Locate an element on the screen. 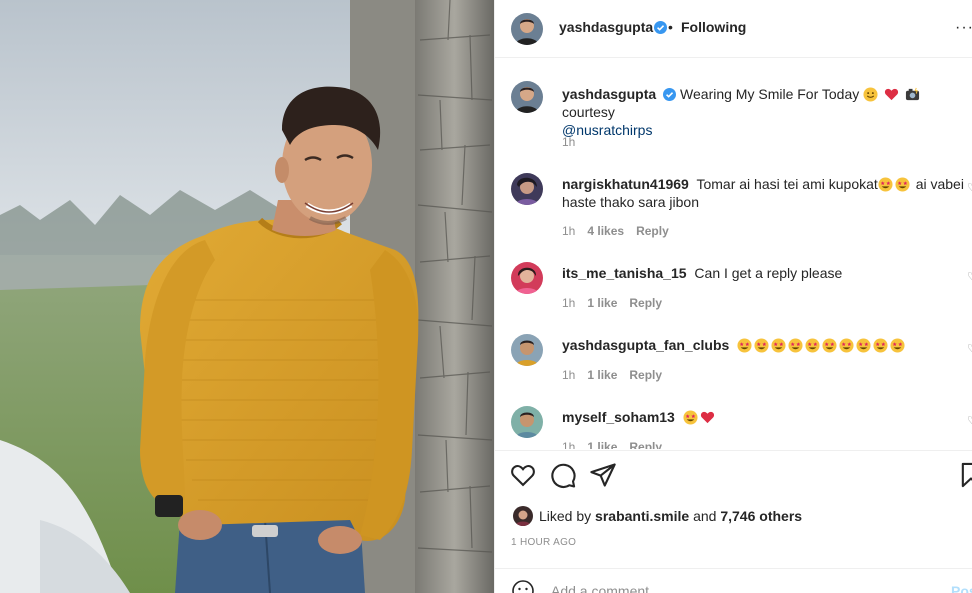  likes-text: Liked by srabanti.smile and 7,746 others is located at coordinates (670, 516).